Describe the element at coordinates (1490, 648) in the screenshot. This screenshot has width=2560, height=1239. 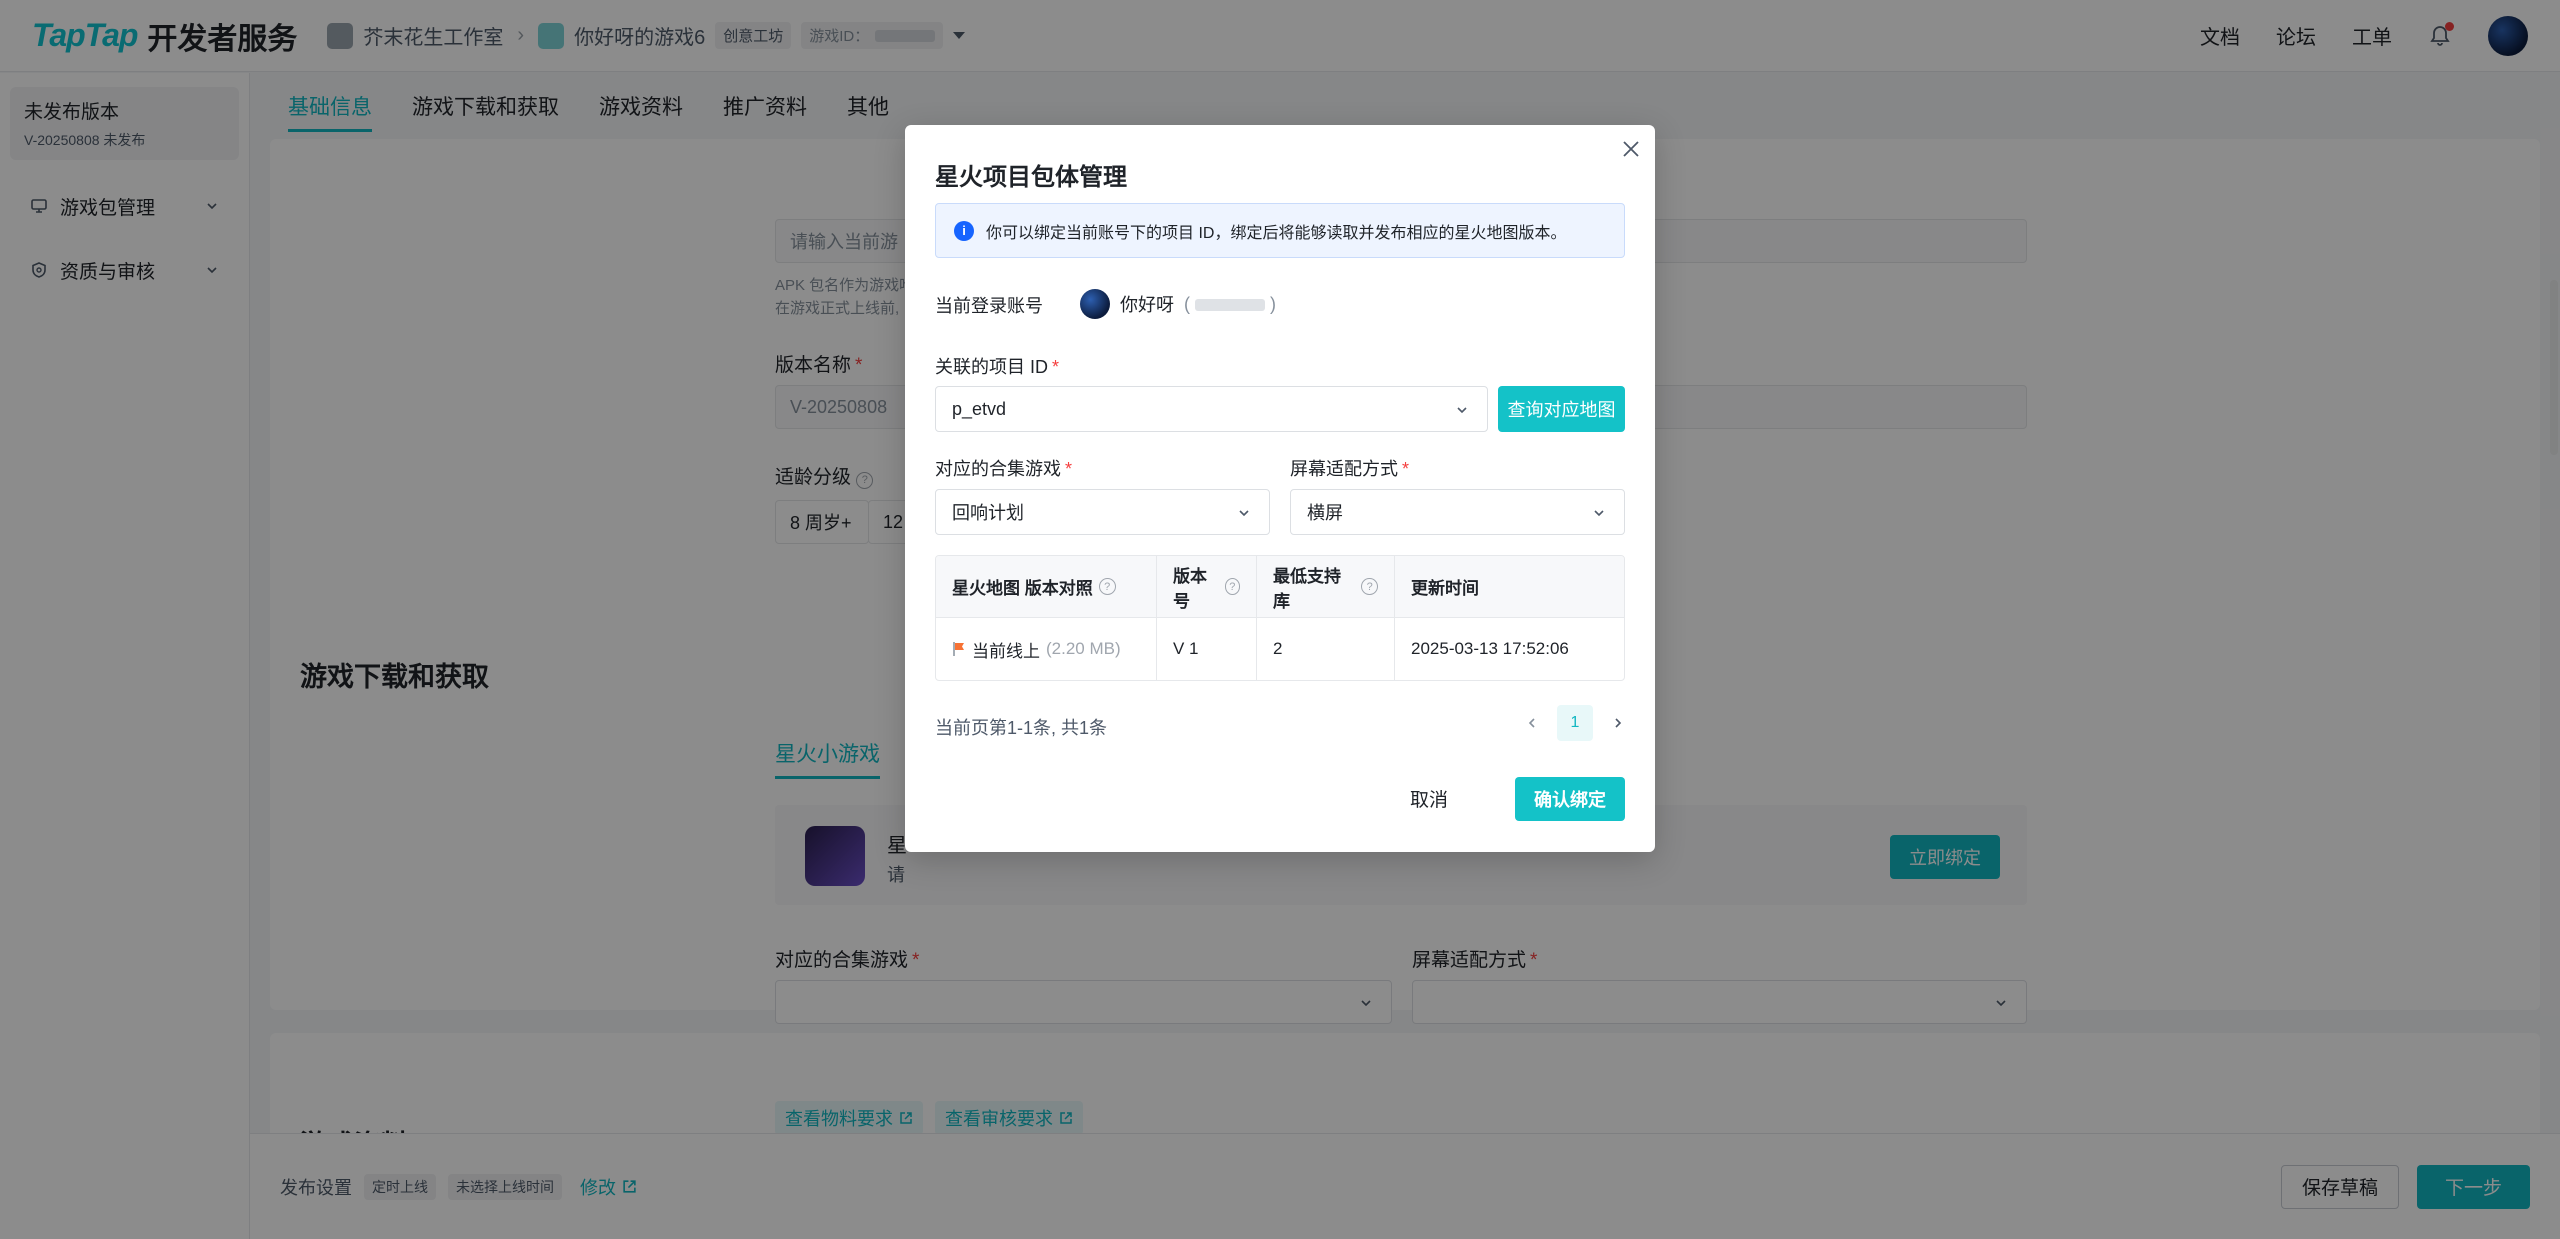
I see `cell-updated: 2025-03-13 17:52:06` at that location.